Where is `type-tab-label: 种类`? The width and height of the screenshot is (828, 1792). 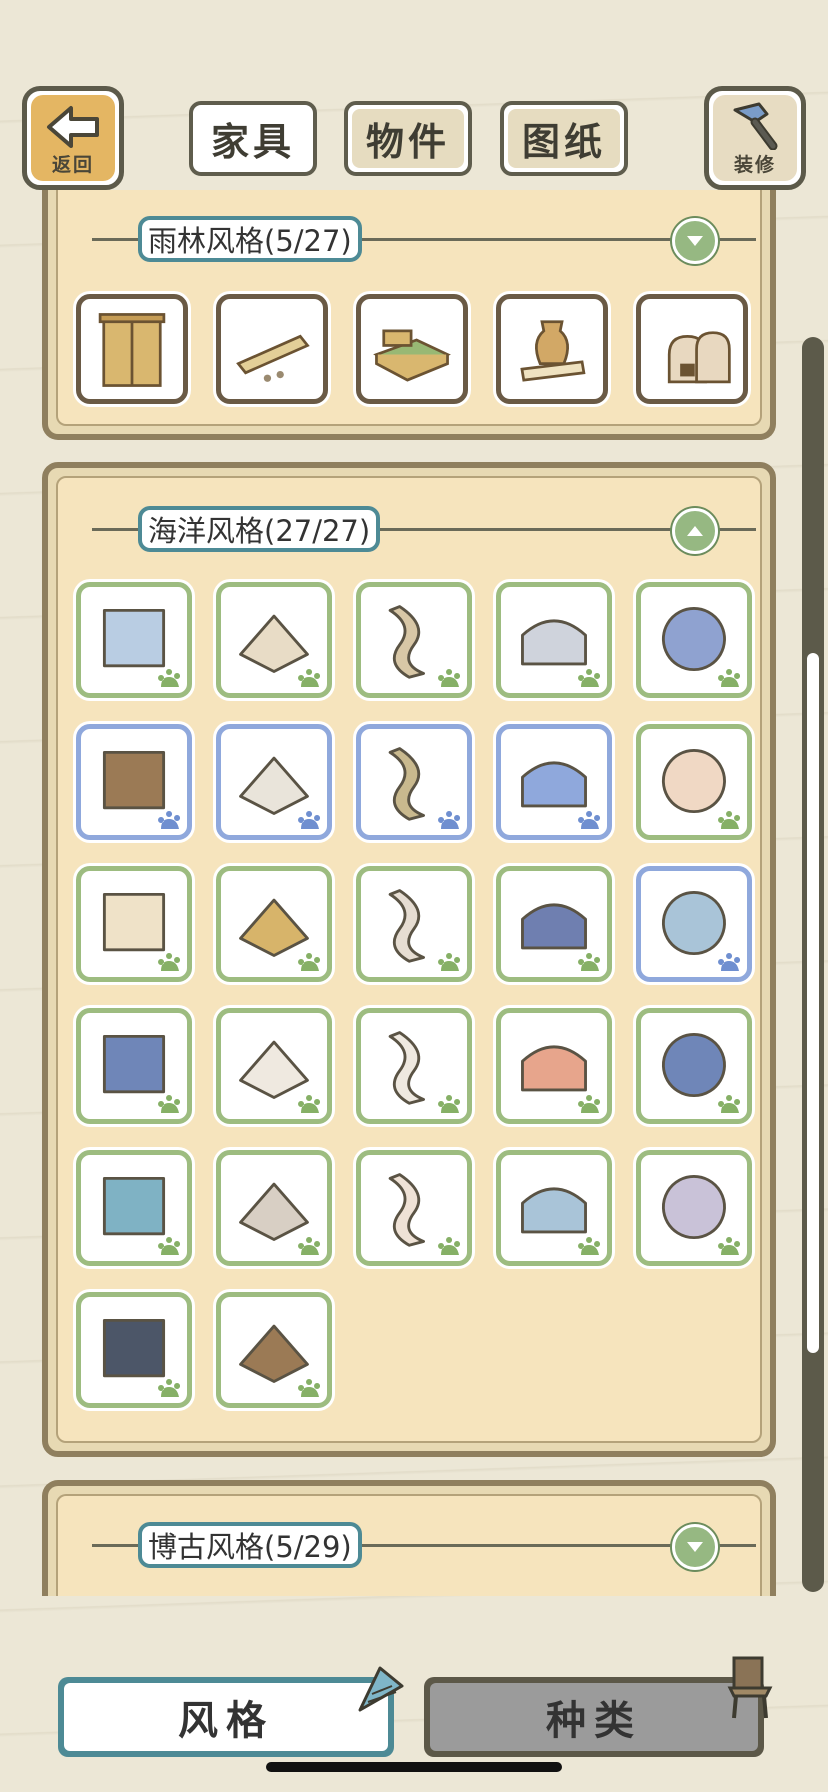
type-tab-label: 种类 is located at coordinates (594, 1717).